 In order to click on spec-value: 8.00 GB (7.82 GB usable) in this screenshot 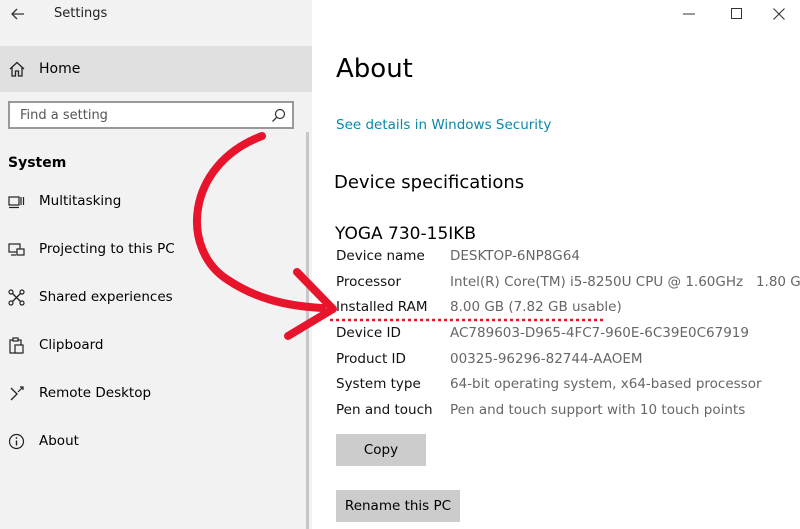, I will do `click(536, 307)`.